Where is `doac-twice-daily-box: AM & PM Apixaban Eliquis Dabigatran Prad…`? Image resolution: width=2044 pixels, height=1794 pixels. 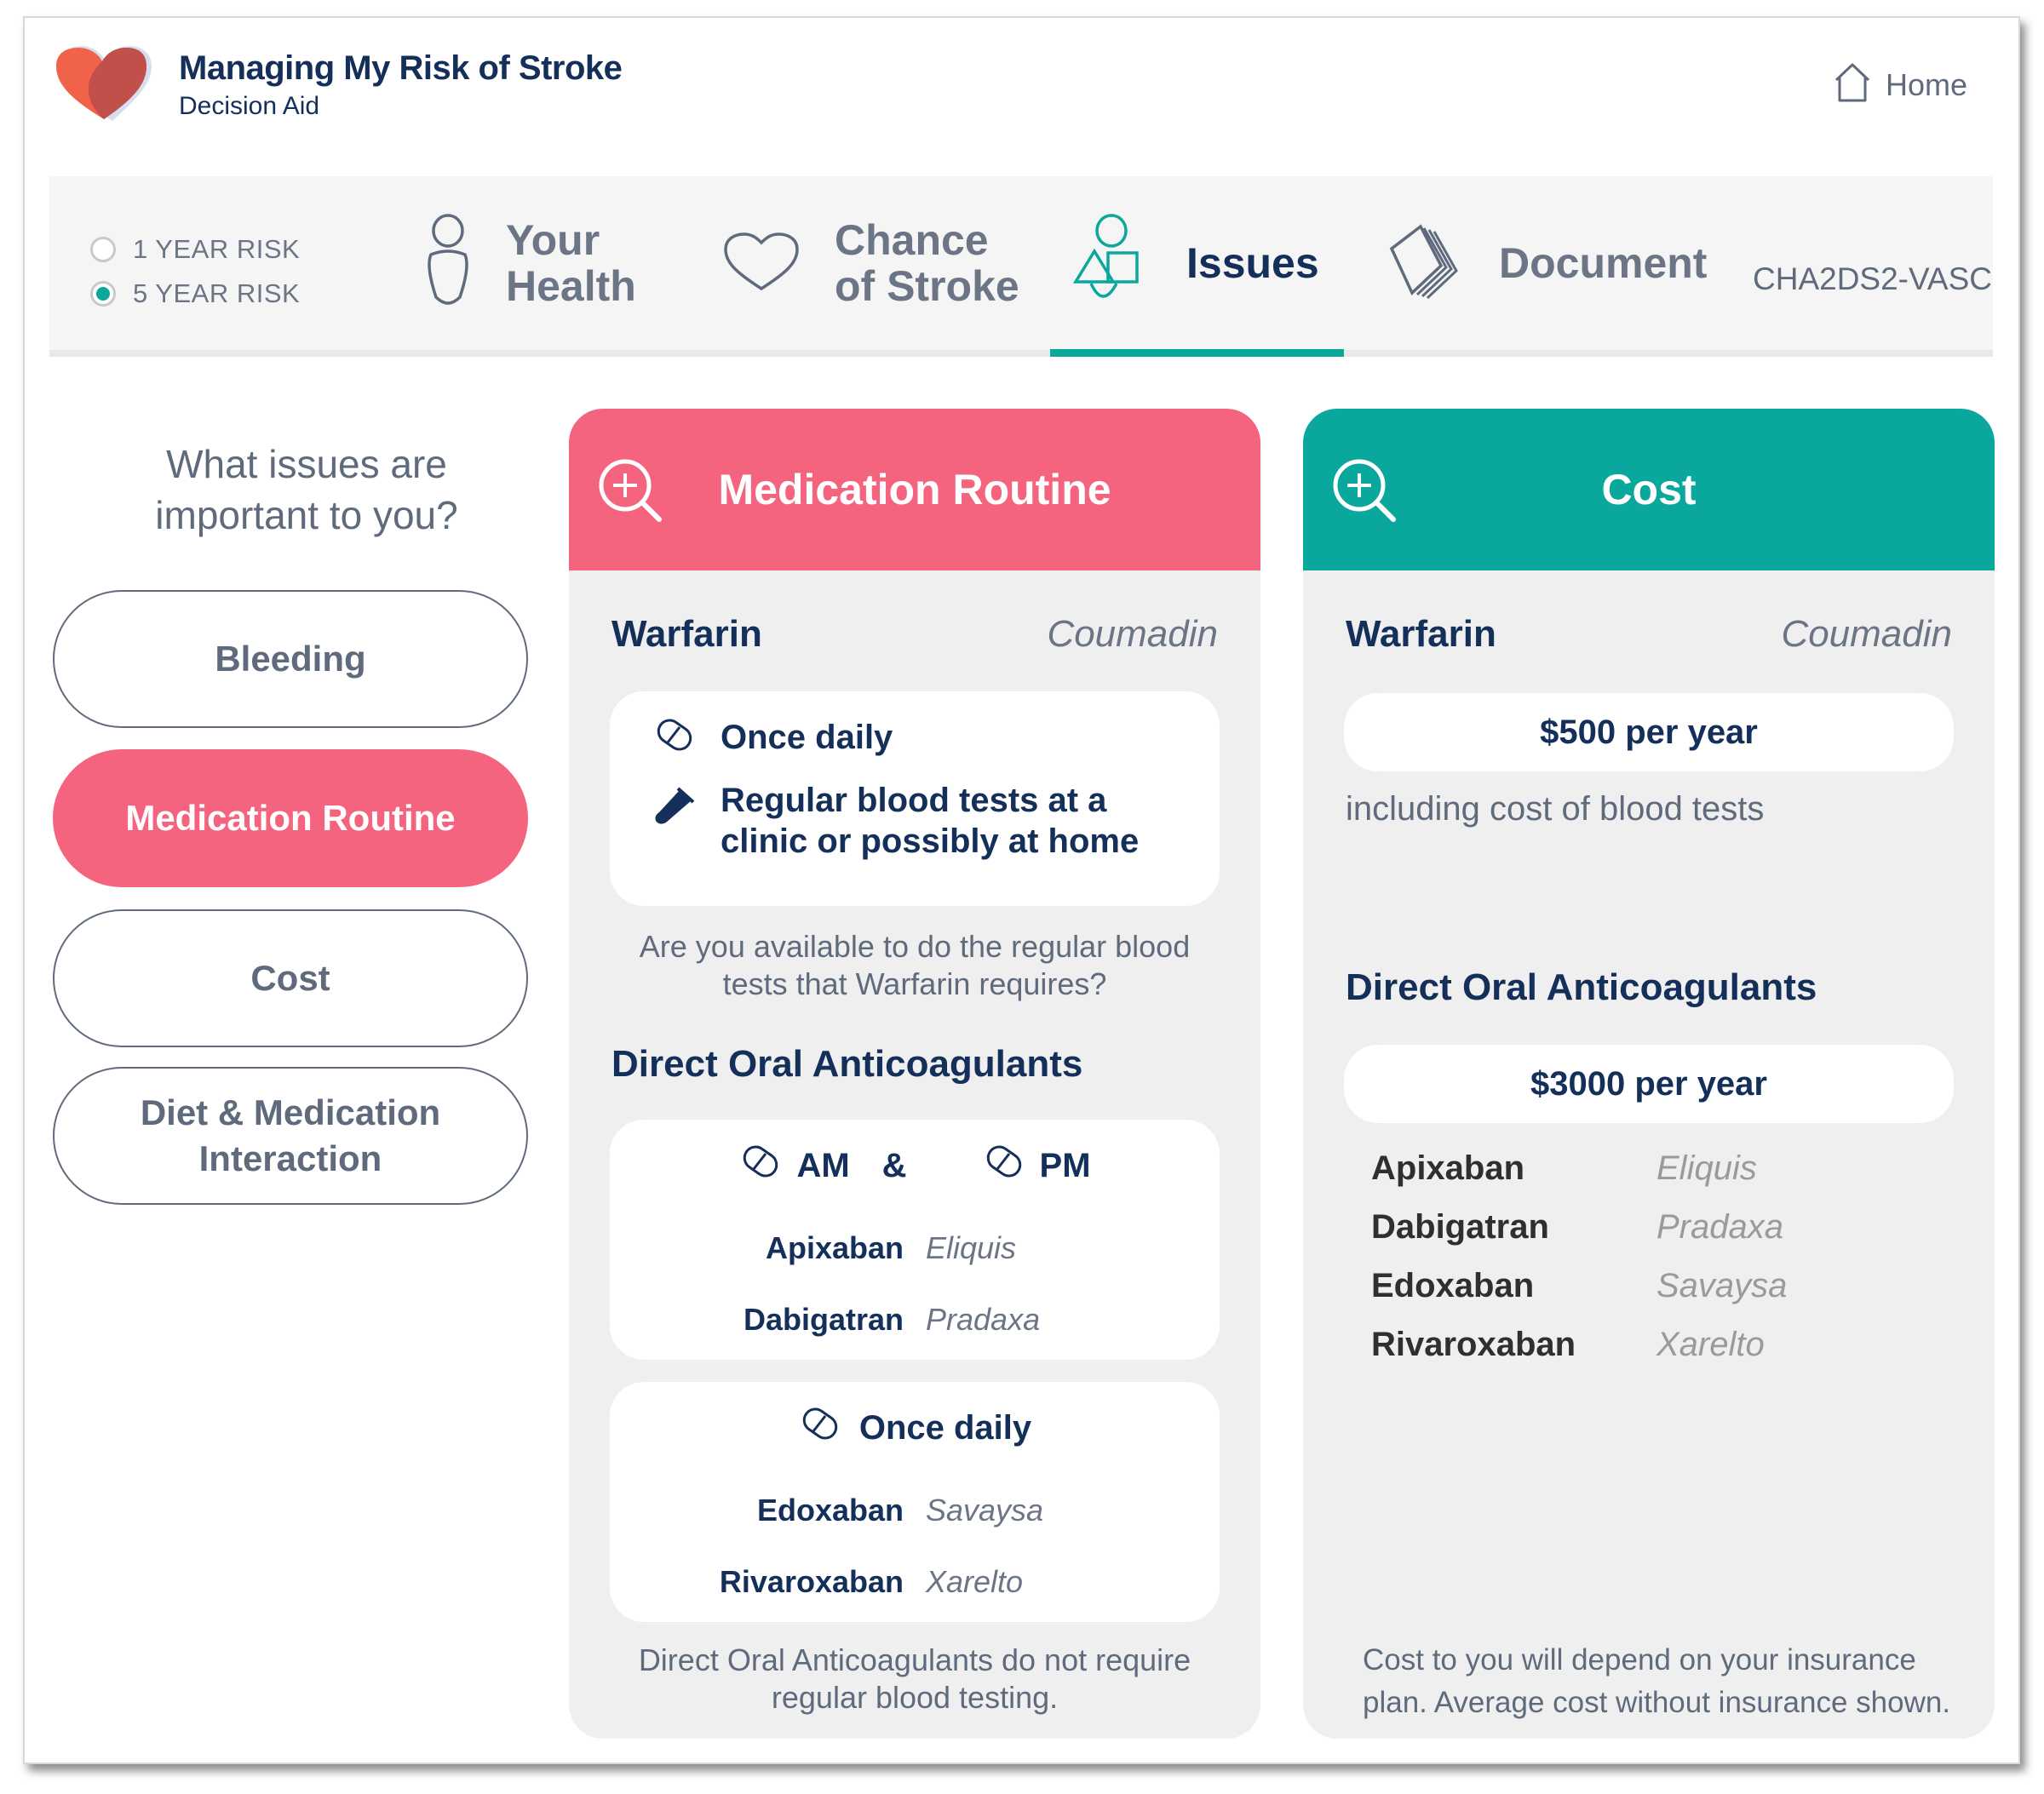
doac-twice-daily-box: AM & PM Apixaban Eliquis Dabigatran Prad… is located at coordinates (915, 1240).